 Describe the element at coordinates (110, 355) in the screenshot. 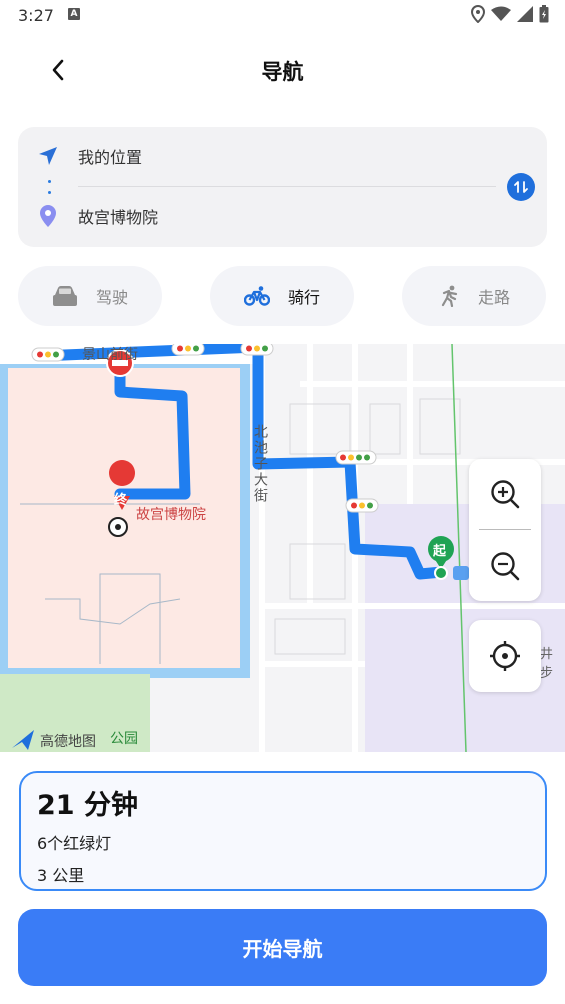

I see `map-street-label: 景山前街` at that location.